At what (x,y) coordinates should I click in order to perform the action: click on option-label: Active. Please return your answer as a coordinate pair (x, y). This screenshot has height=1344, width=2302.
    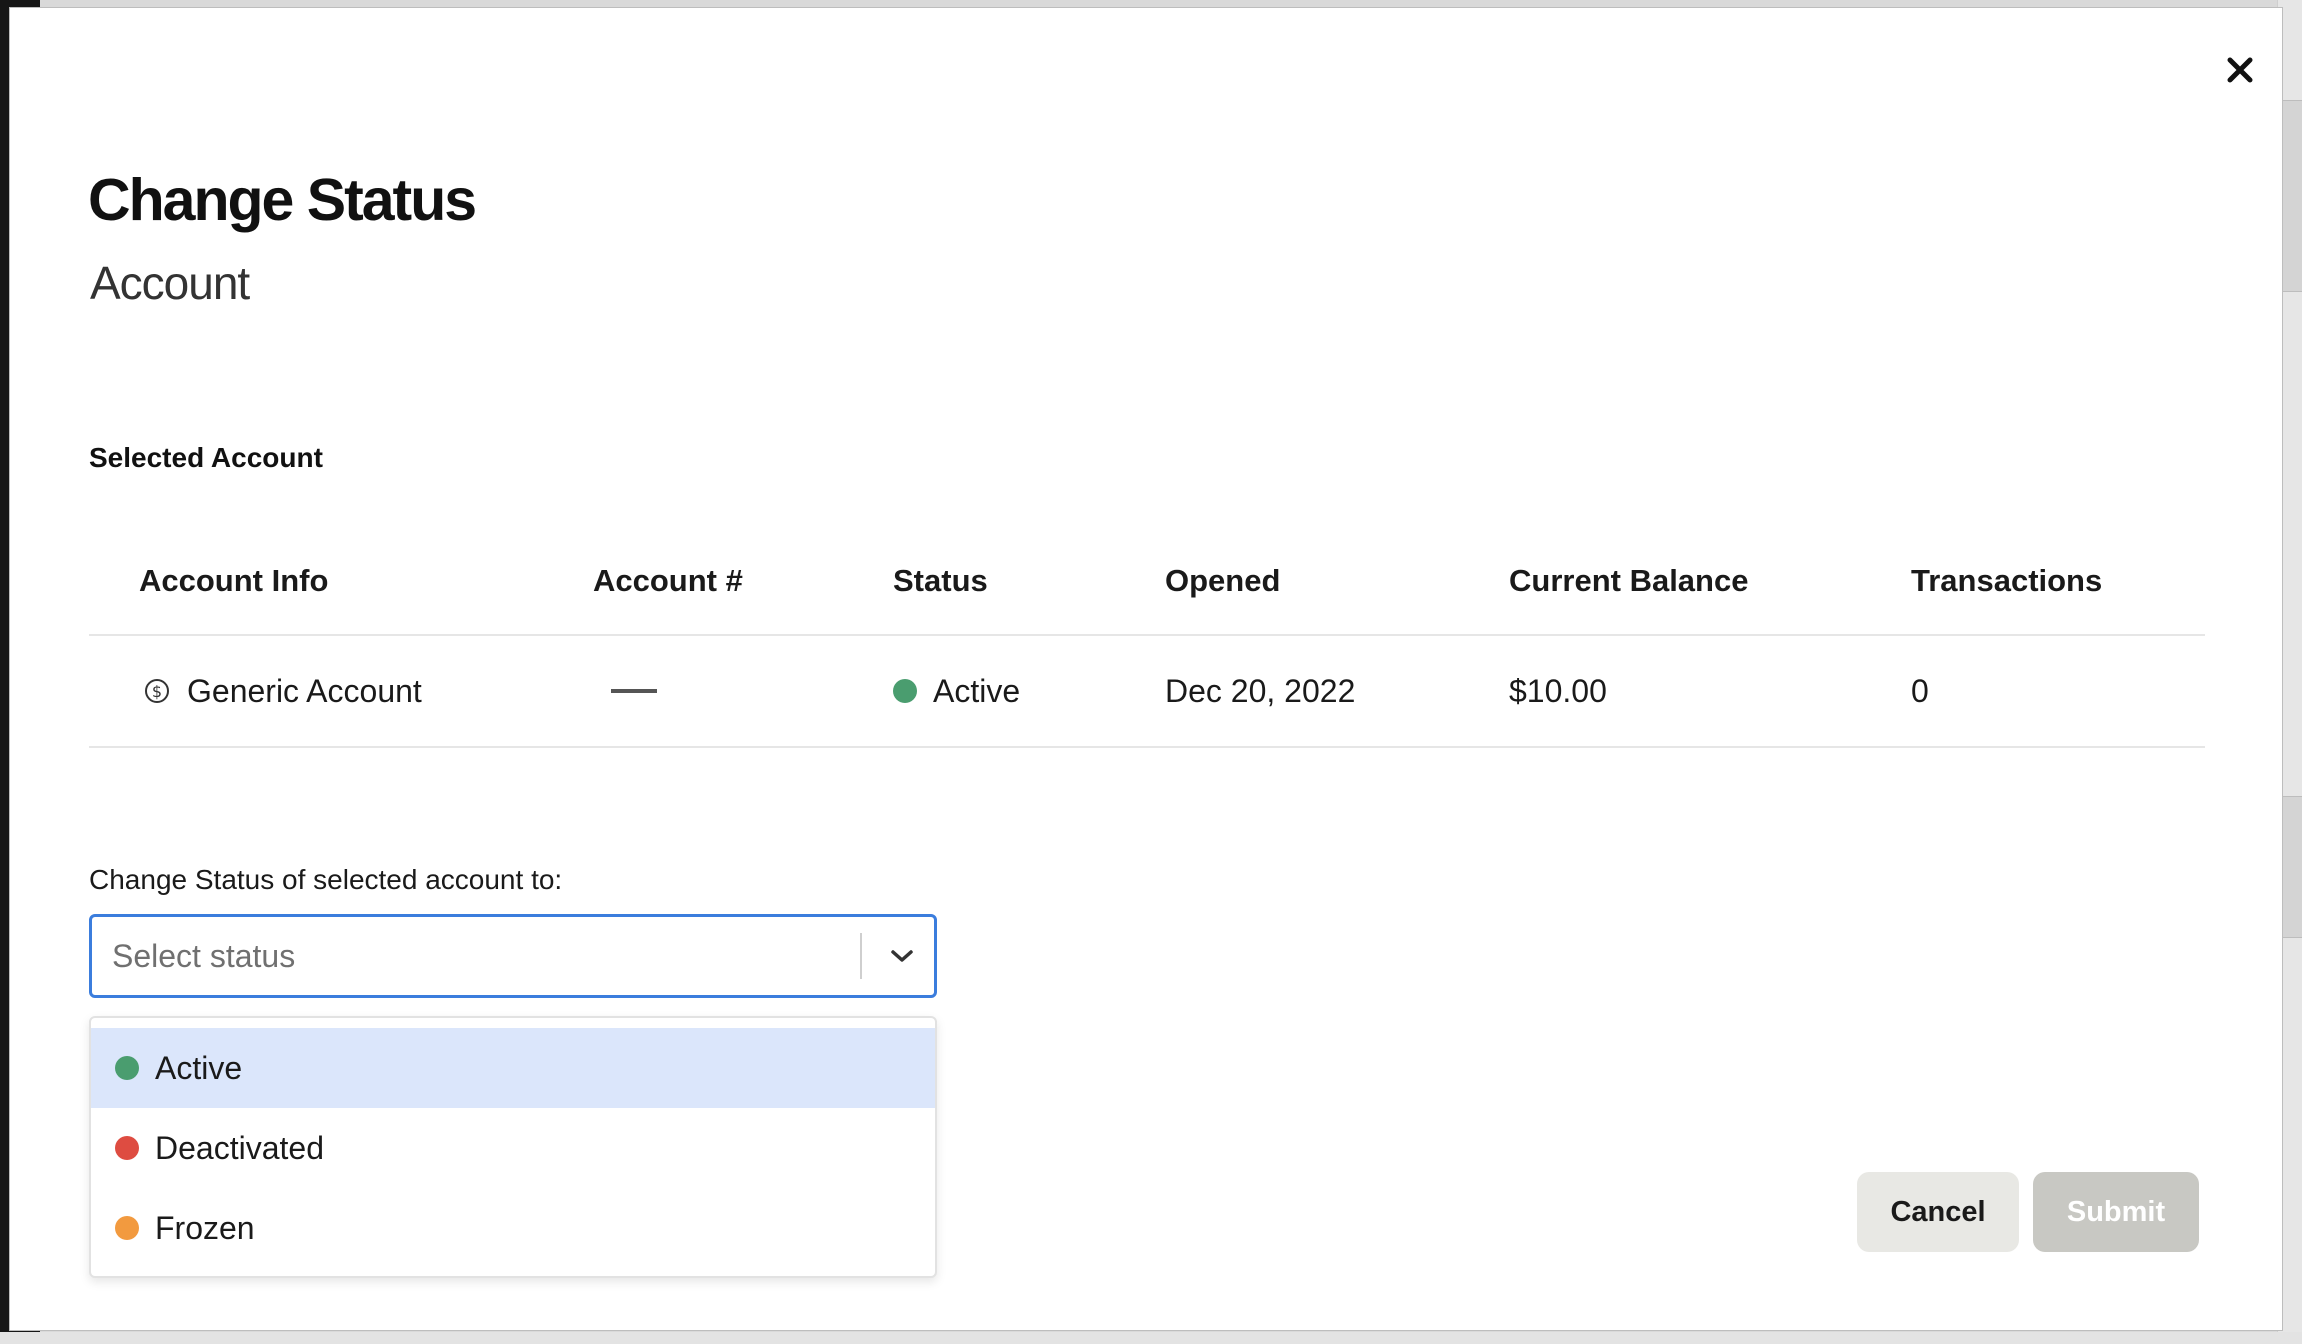
    Looking at the image, I should click on (199, 1067).